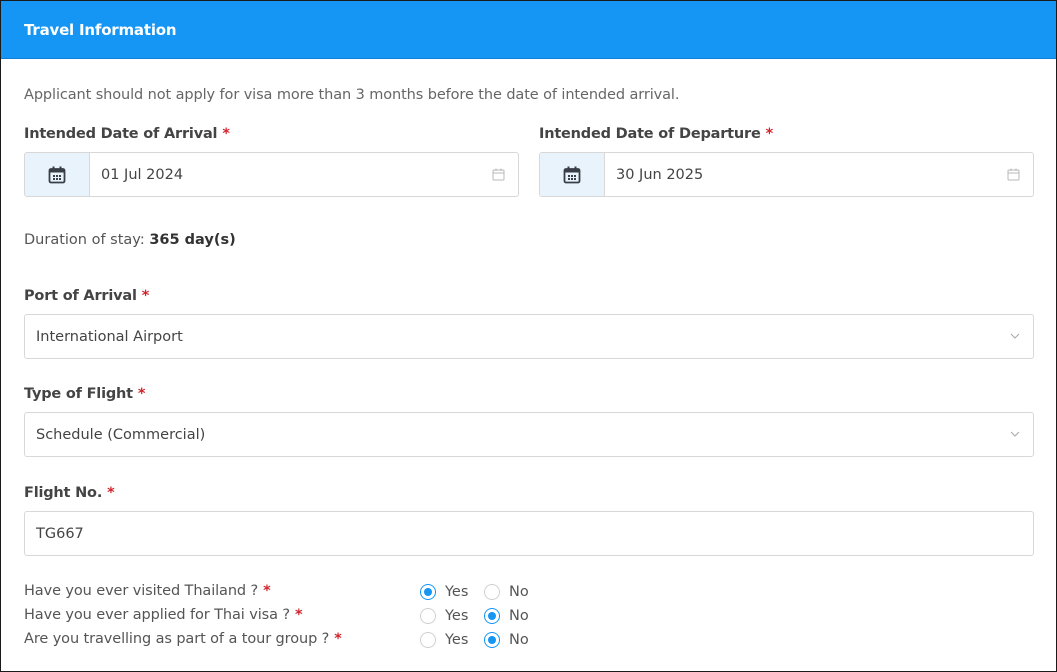  What do you see at coordinates (506, 592) in the screenshot?
I see `visited-thailand-no-option: No` at bounding box center [506, 592].